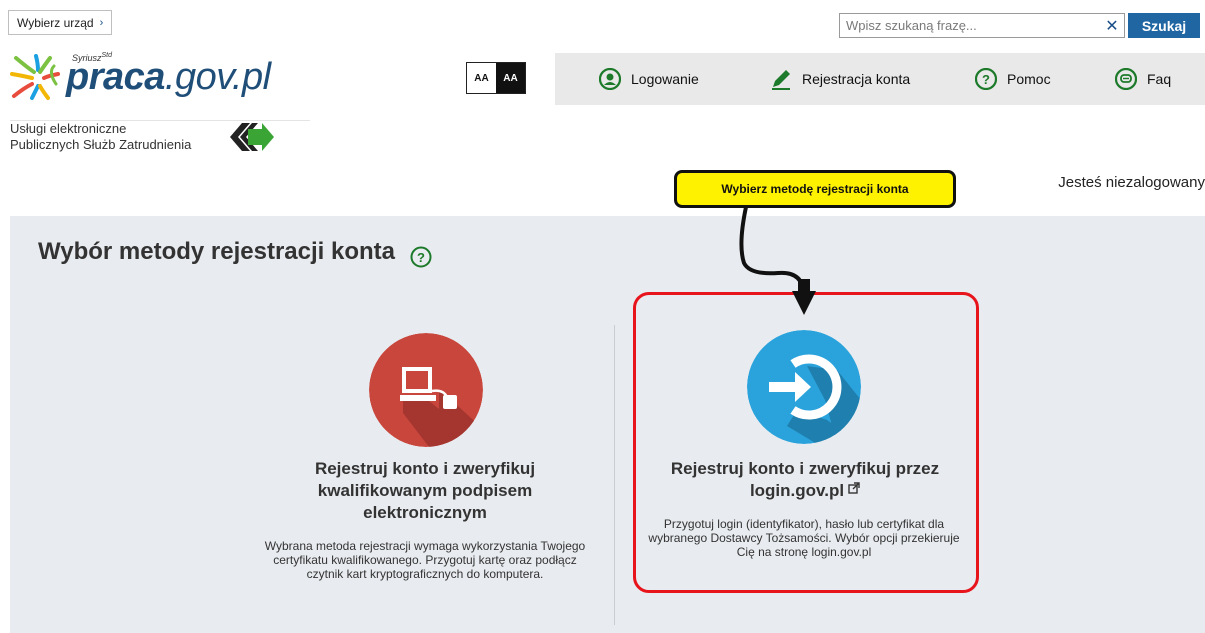  I want to click on contrast-toggle: AA AA, so click(496, 78).